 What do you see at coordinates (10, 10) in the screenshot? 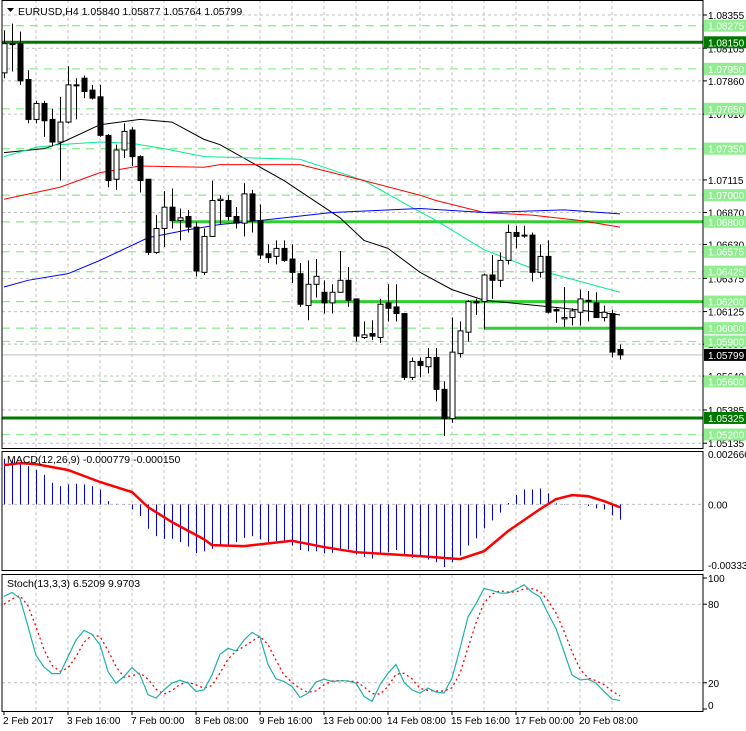
I see `dropdown-triangle-icon` at bounding box center [10, 10].